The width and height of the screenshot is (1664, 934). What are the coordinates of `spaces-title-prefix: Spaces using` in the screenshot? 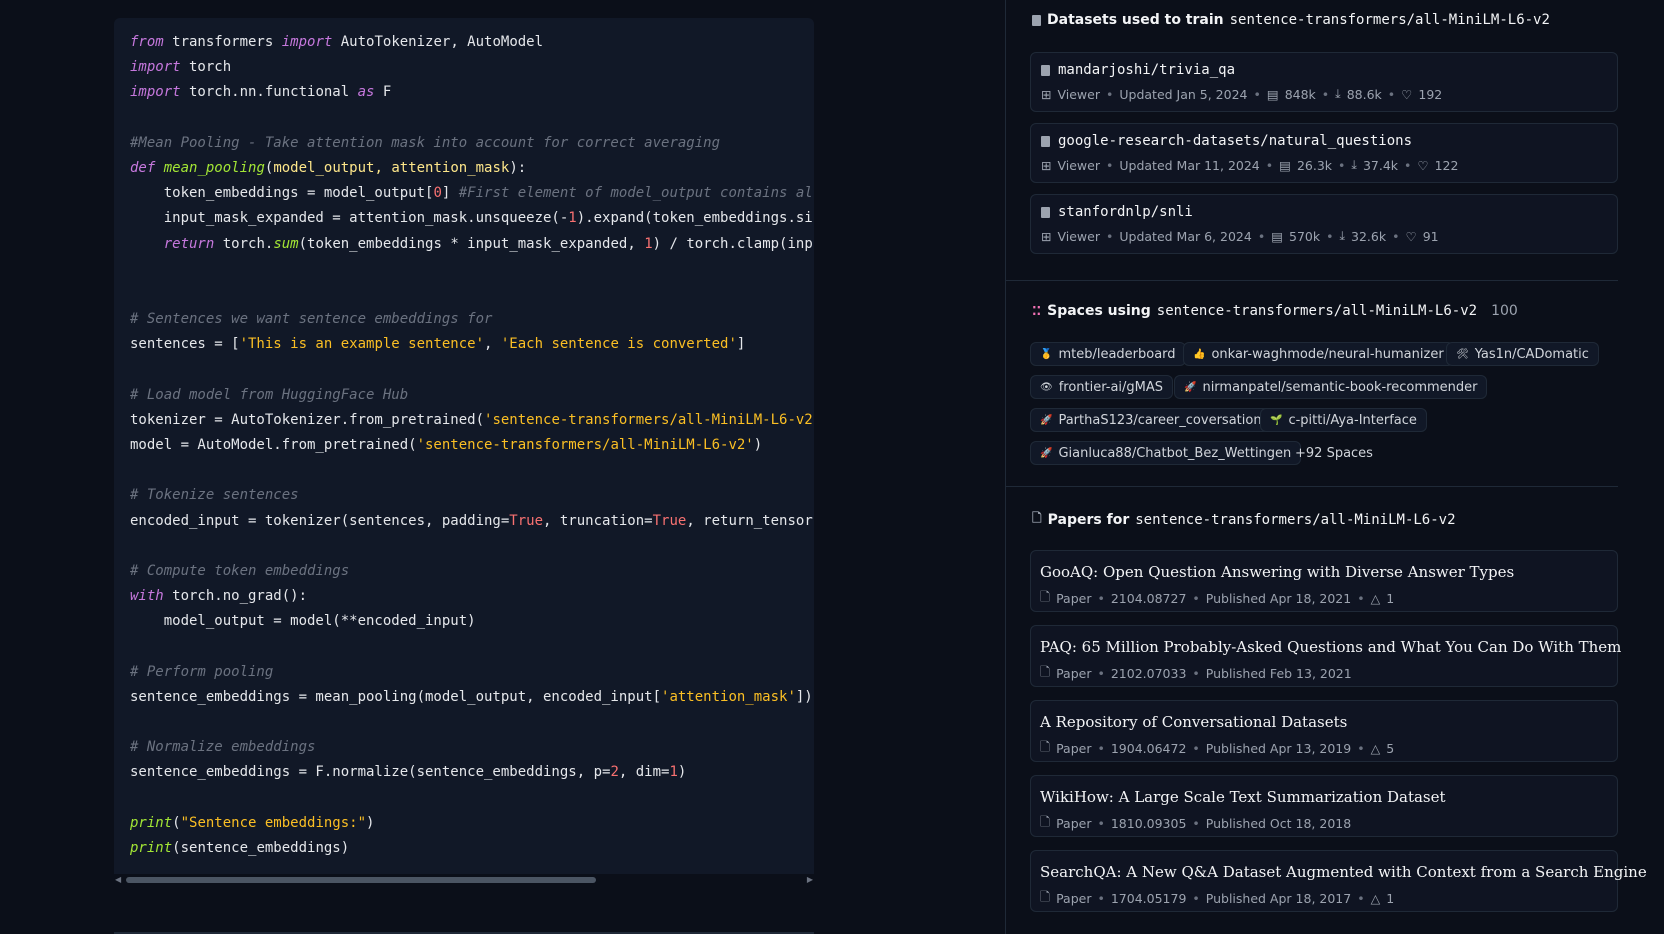 It's located at (1099, 311).